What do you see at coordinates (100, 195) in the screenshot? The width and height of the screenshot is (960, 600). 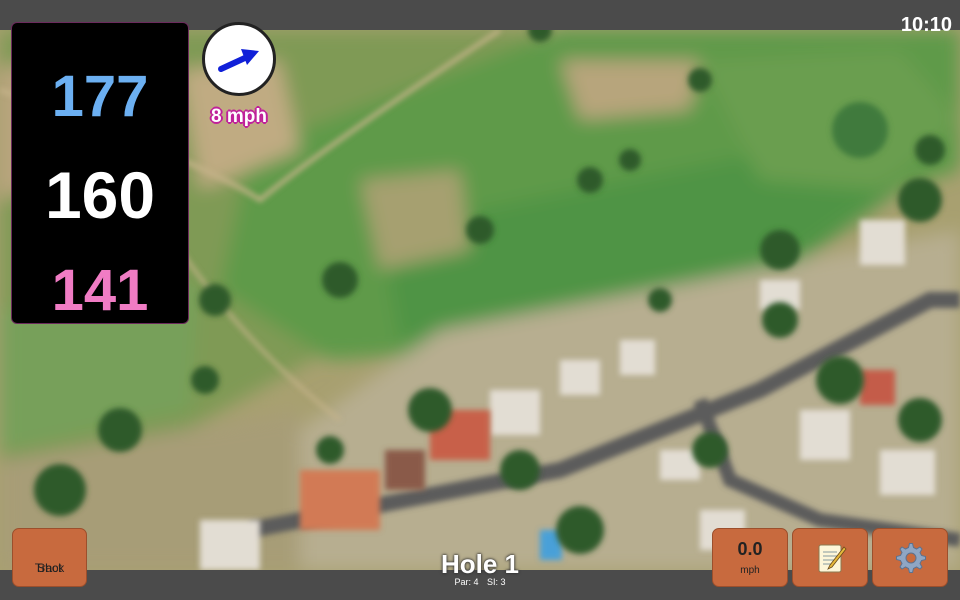 I see `middle-distance: 160` at bounding box center [100, 195].